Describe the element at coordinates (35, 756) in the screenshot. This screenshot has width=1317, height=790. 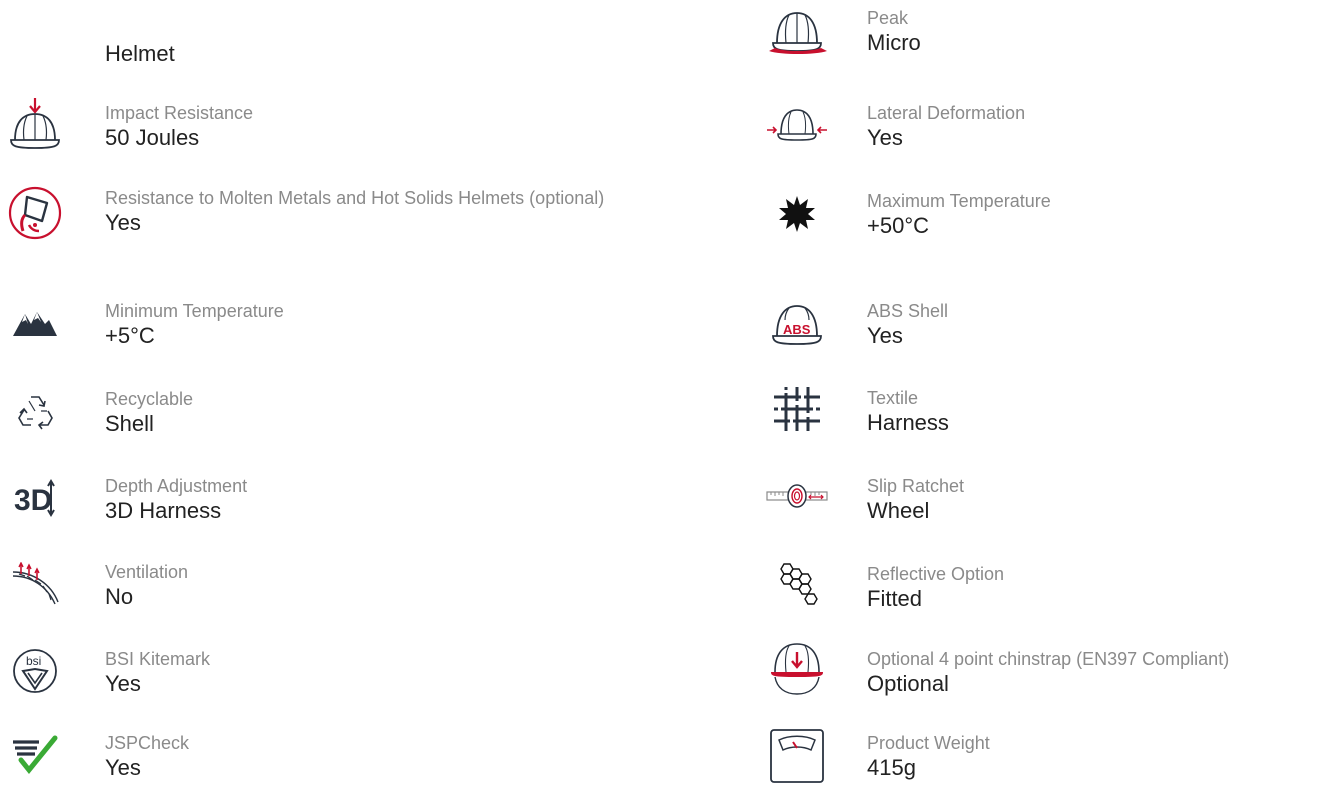
I see `jspcheck-icon` at that location.